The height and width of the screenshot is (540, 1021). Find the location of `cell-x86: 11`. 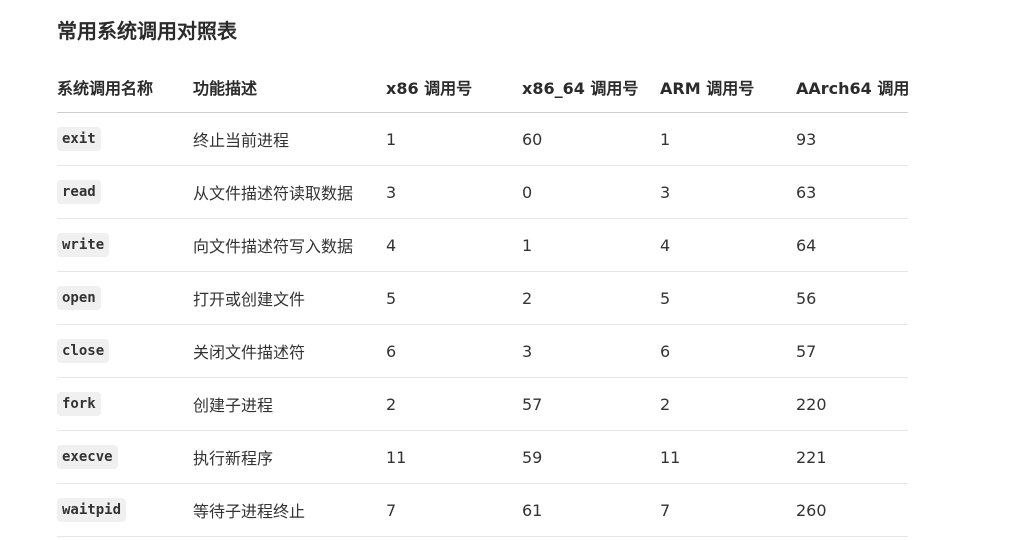

cell-x86: 11 is located at coordinates (454, 457).